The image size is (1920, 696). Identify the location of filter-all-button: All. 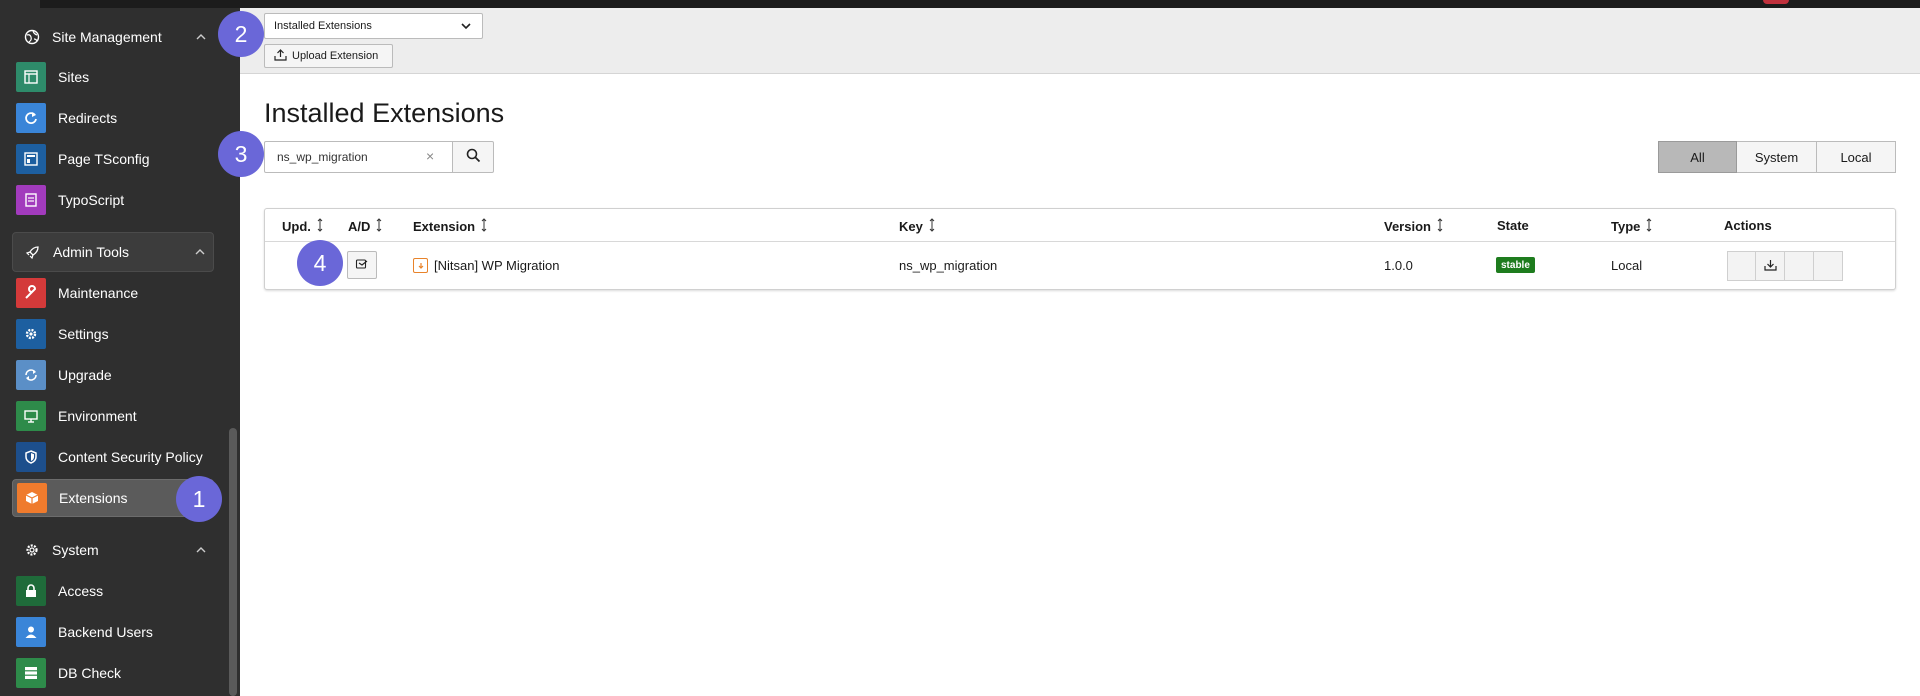
(1697, 157).